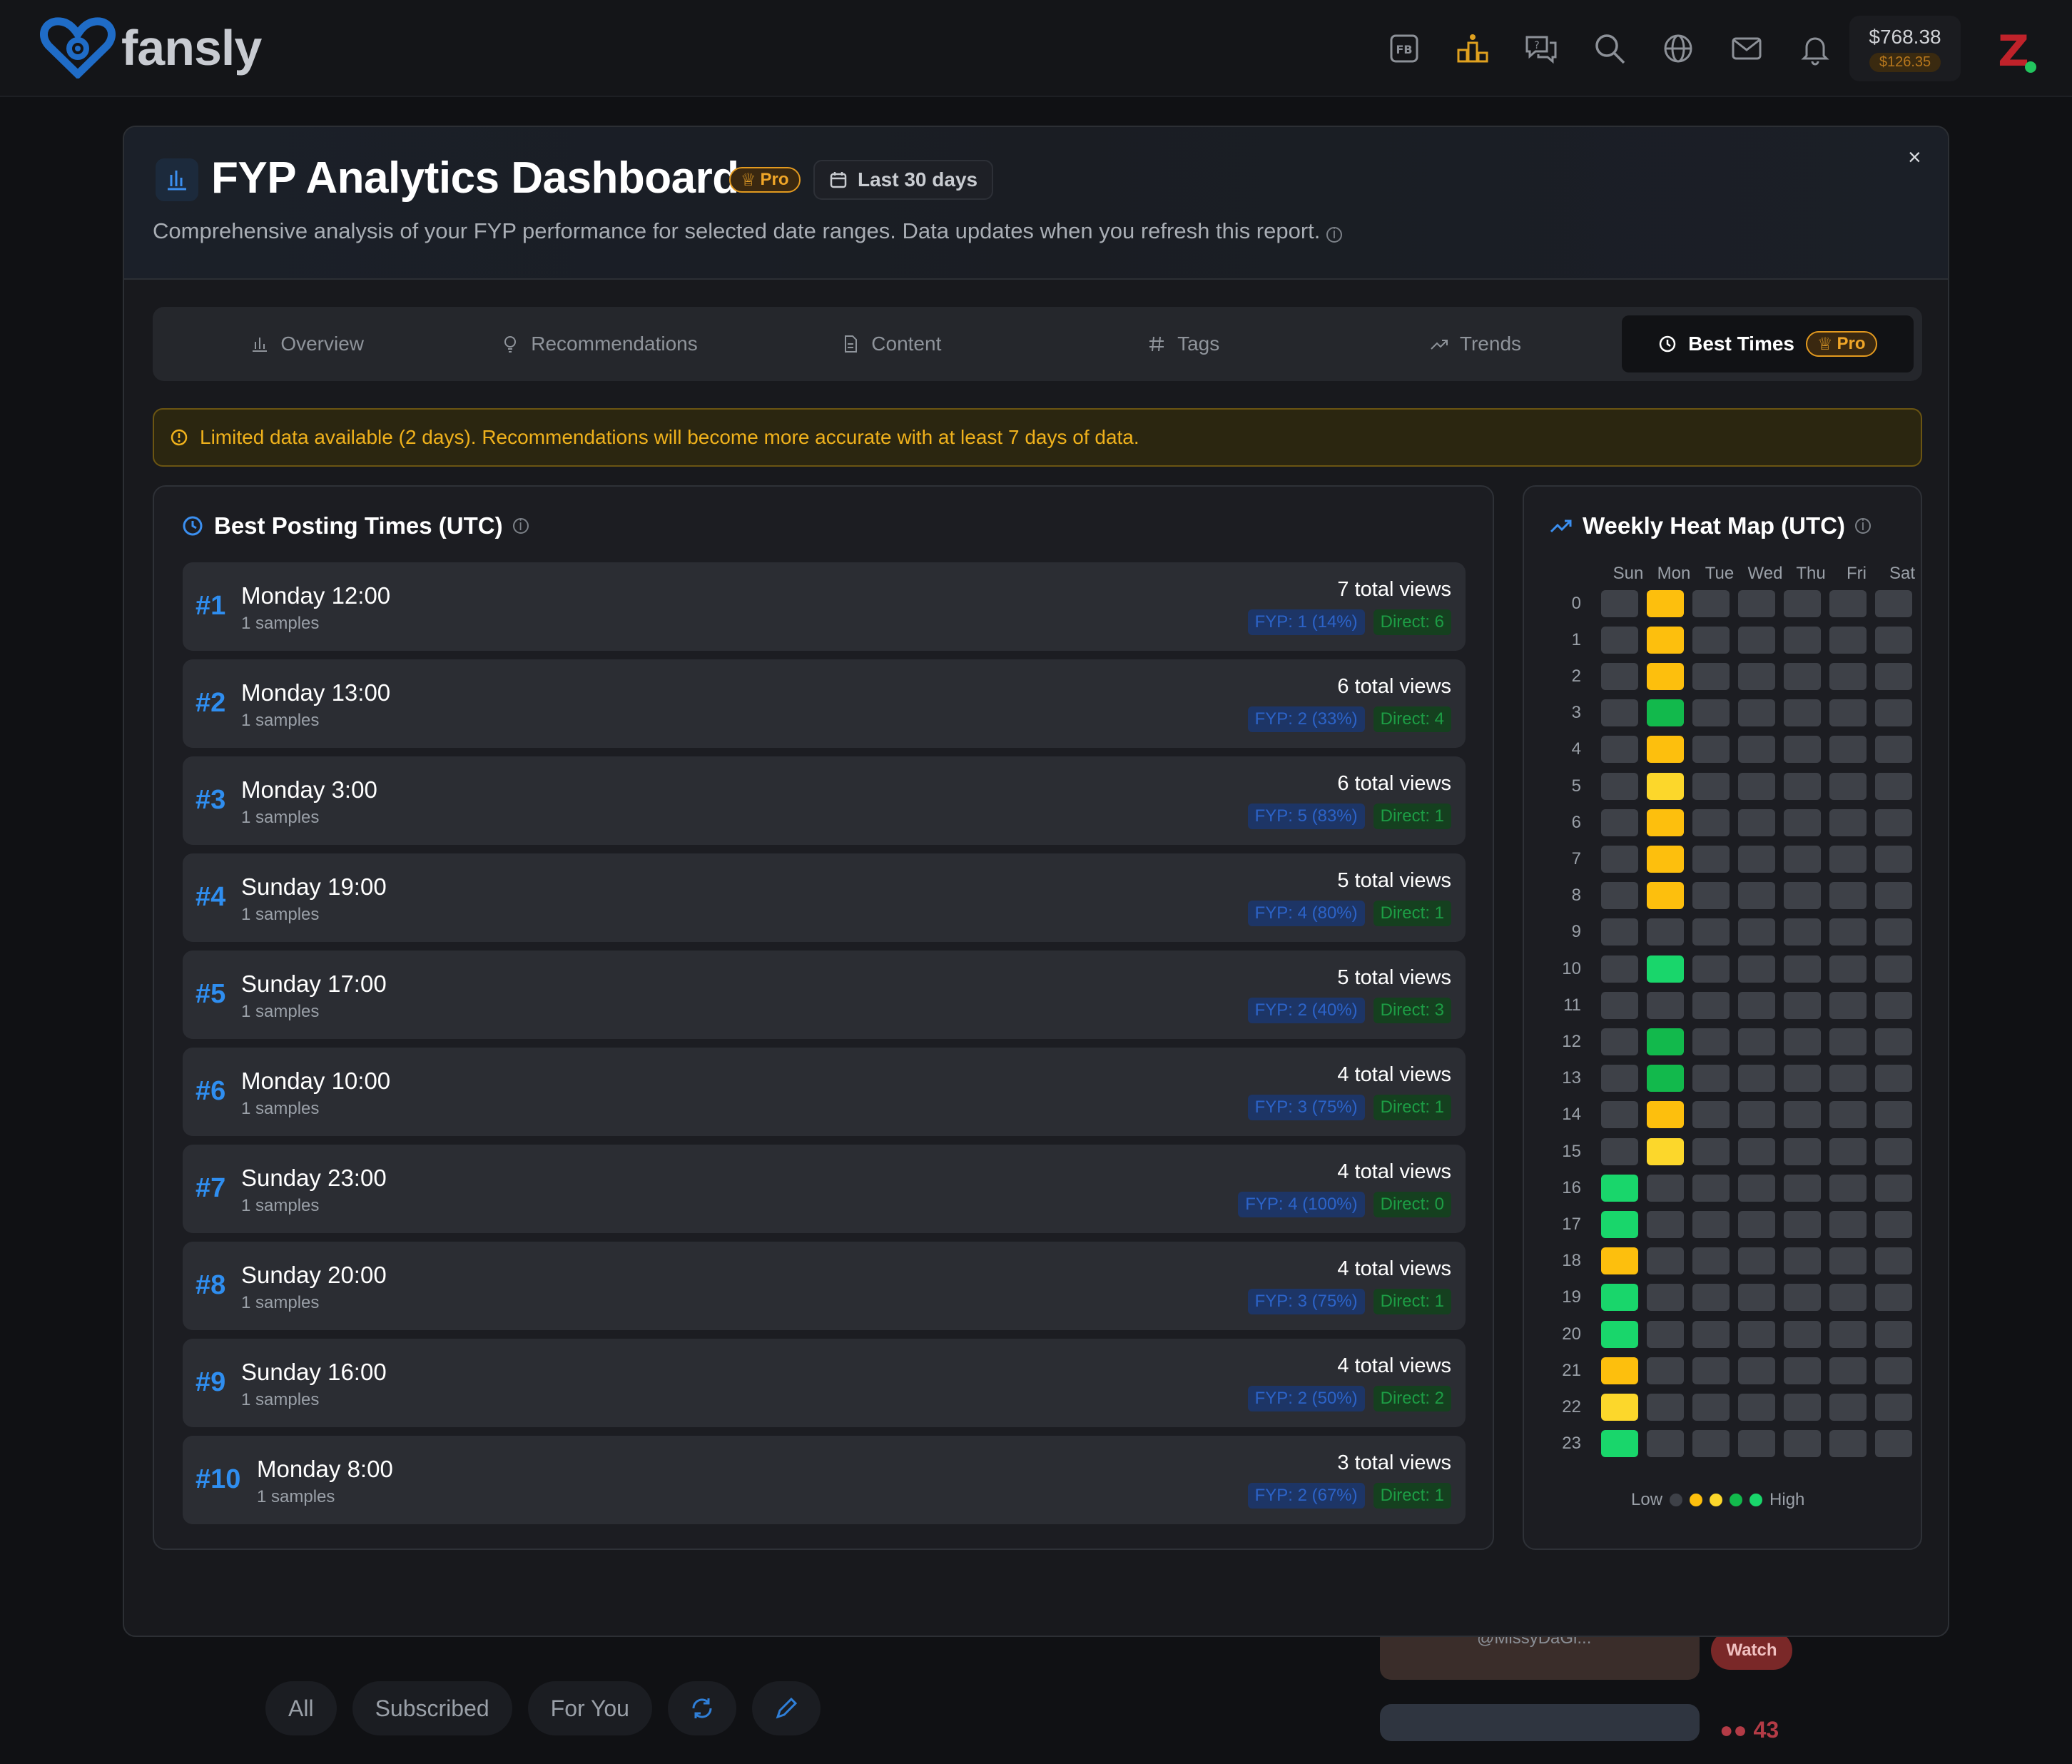 The height and width of the screenshot is (1764, 2072). I want to click on watch-button: Watch, so click(1751, 1650).